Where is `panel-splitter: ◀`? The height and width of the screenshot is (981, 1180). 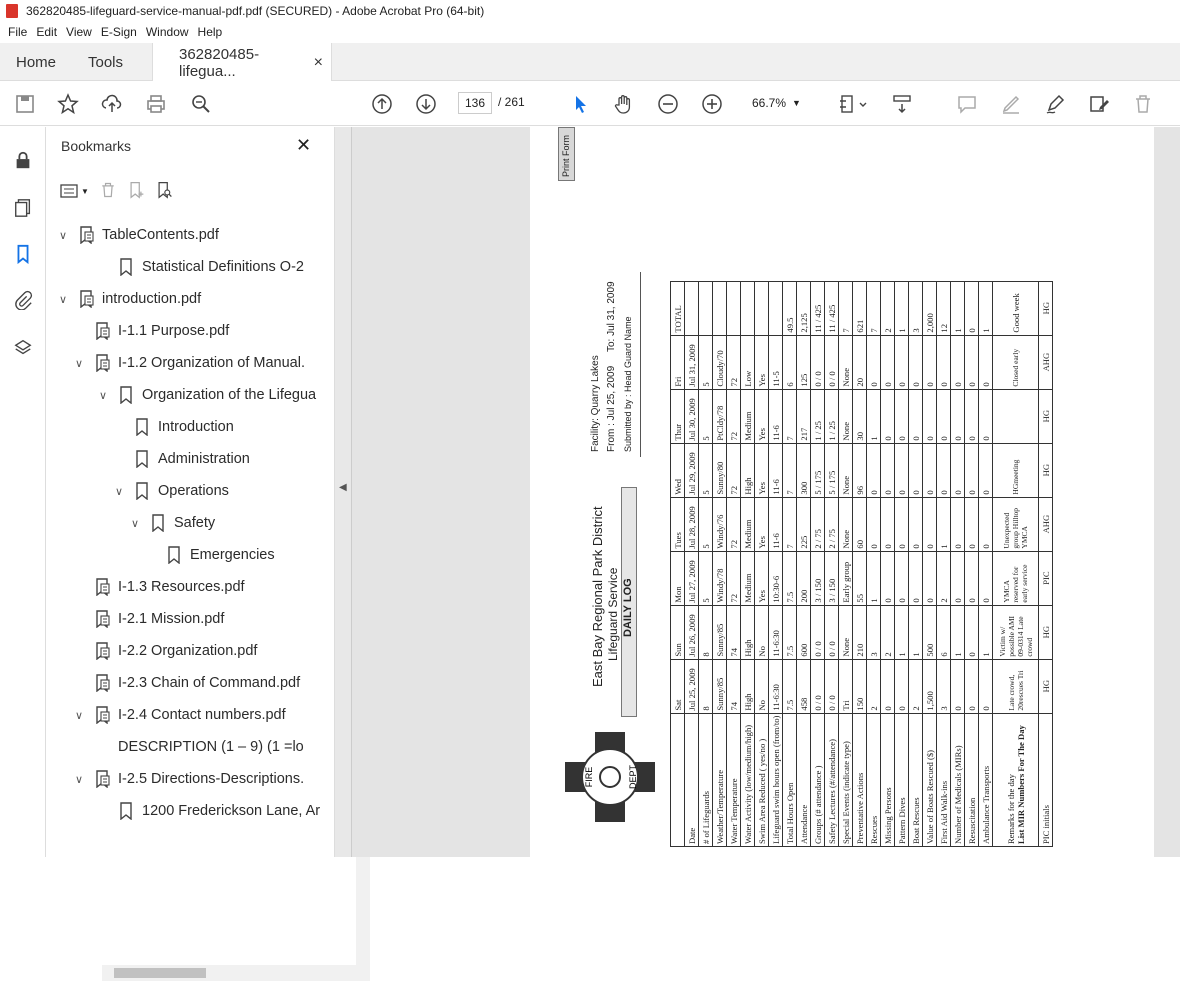 panel-splitter: ◀ is located at coordinates (343, 492).